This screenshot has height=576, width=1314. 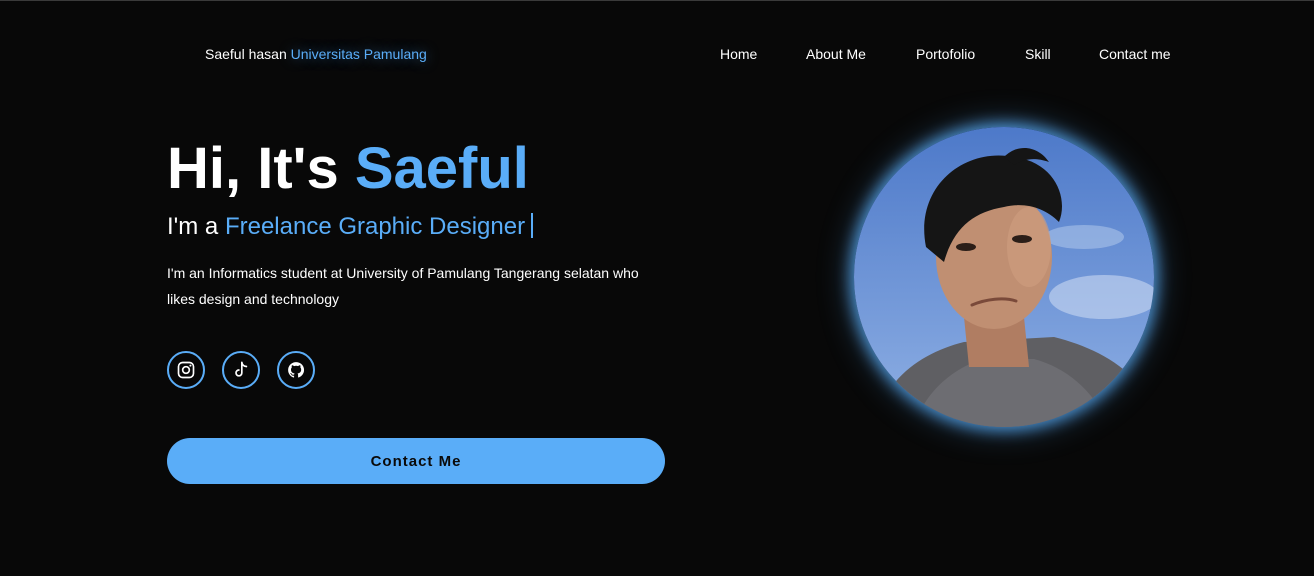 I want to click on github-icon, so click(x=296, y=370).